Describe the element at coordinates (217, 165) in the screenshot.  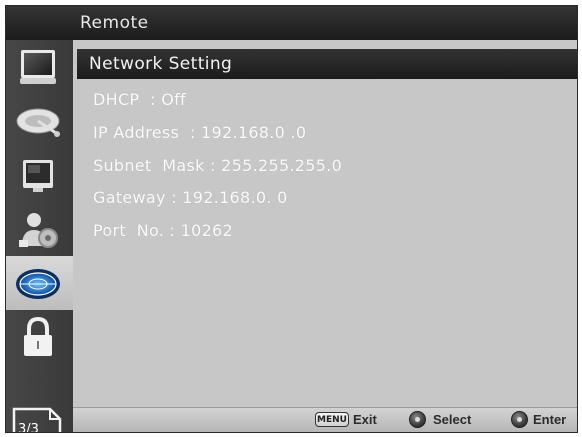
I see `setting-subnet-mask: Subnet Mask : 255.255.255.0` at that location.